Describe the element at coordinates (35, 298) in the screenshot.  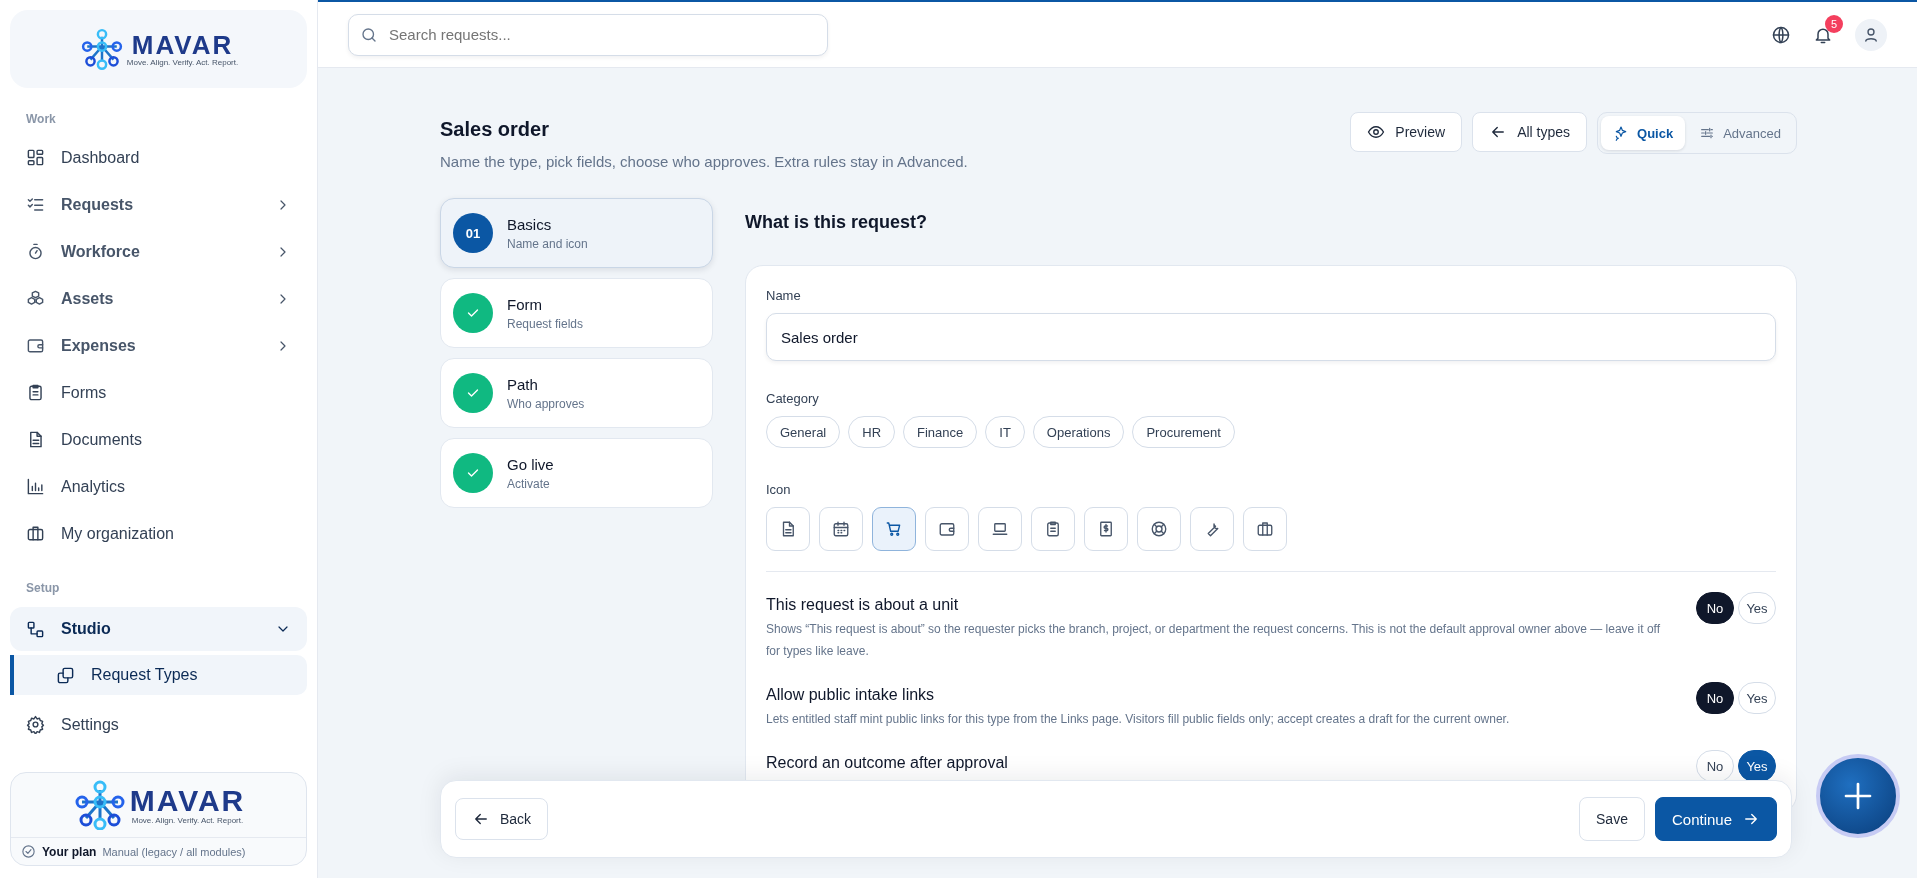
I see `boxes-icon` at that location.